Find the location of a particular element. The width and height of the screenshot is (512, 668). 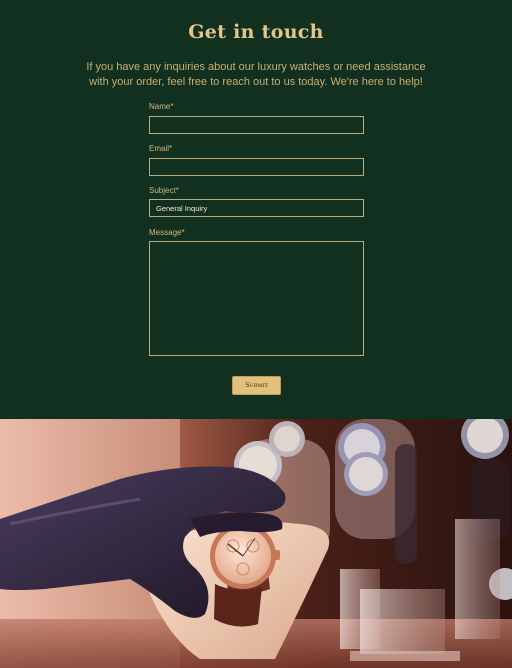

message-label: Message* is located at coordinates (167, 232).